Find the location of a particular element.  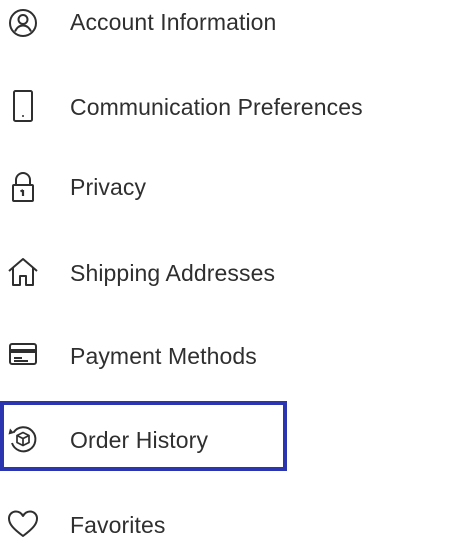

menu-item-label: Account Information is located at coordinates (173, 22).